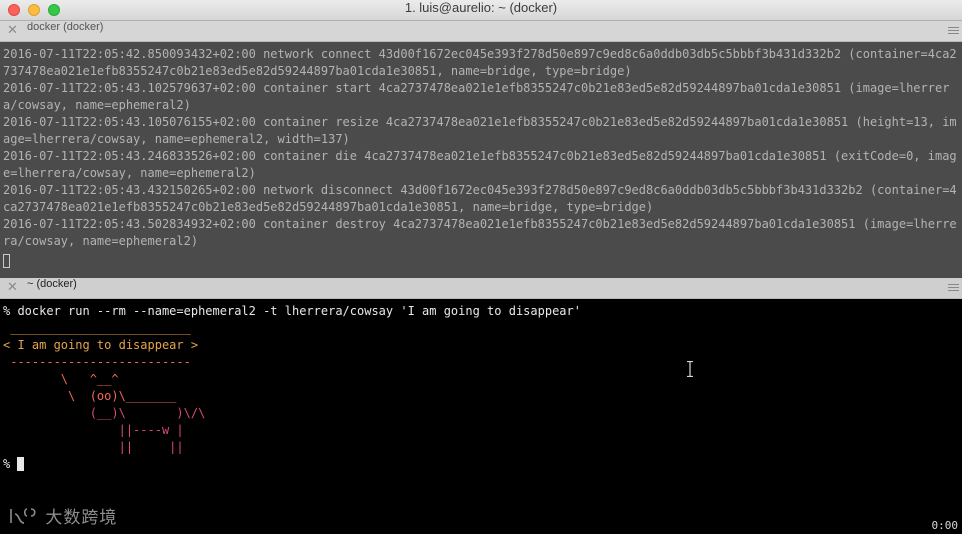 This screenshot has height=534, width=962. I want to click on watermark-text: 大数跨境, so click(81, 518).